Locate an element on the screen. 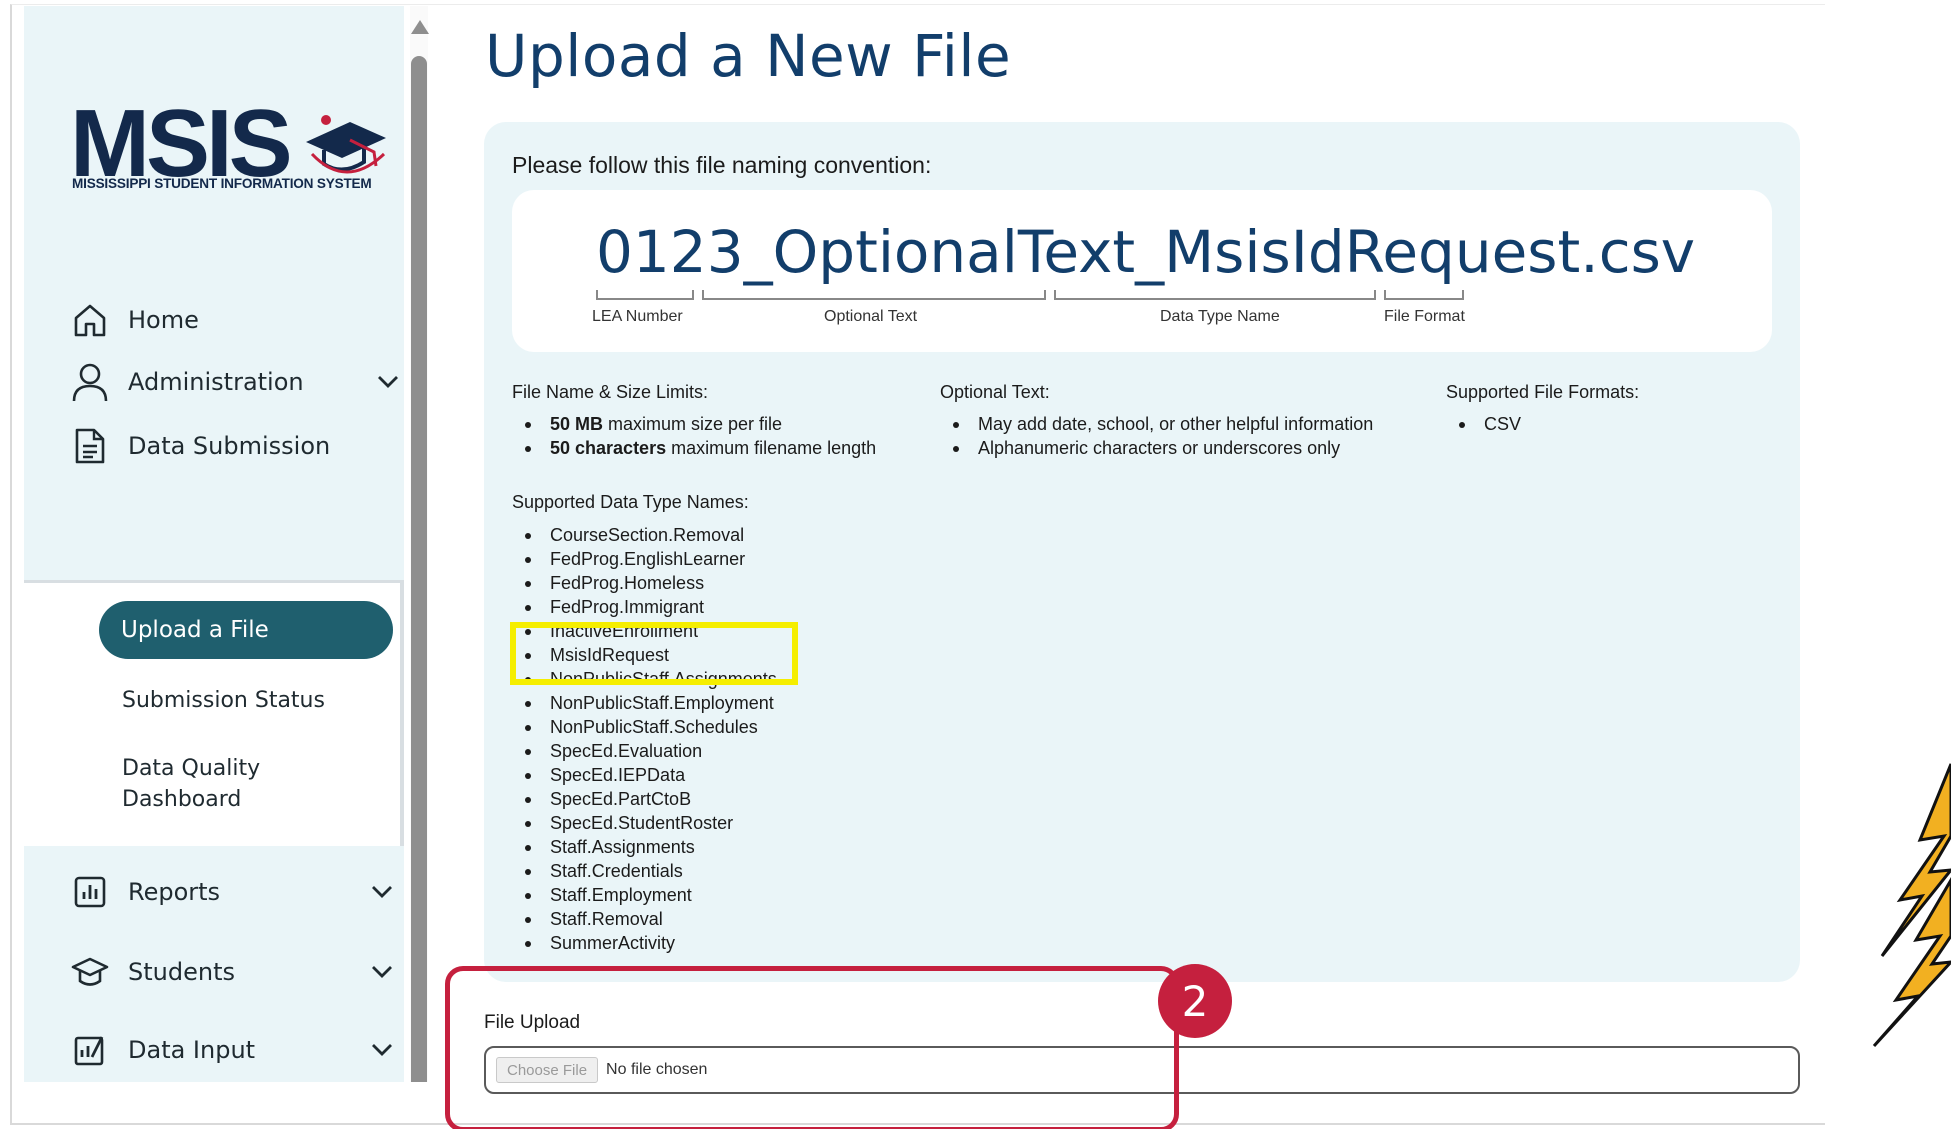  filename-example: 0123_OptionalText_MsisIdRequest.csv is located at coordinates (1145, 252).